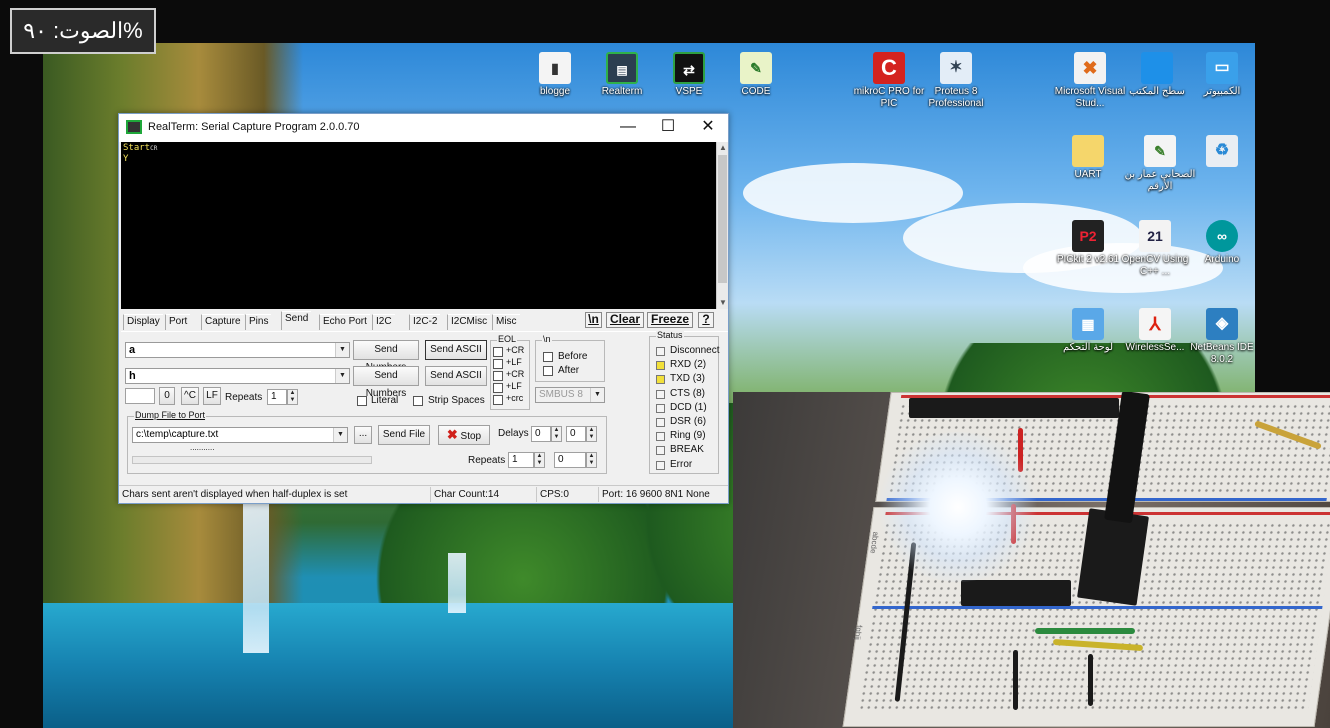 This screenshot has height=728, width=1330. I want to click on delay-input-1: 0, so click(541, 434).